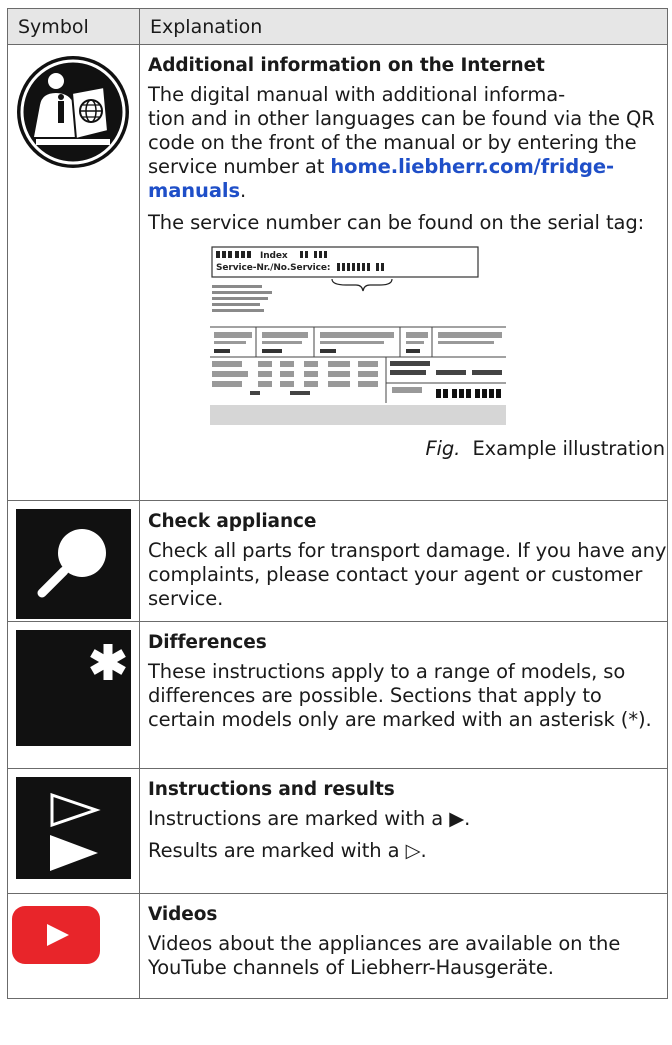  Describe the element at coordinates (413, 850) in the screenshot. I see `outline-triangle-icon: ▷` at that location.